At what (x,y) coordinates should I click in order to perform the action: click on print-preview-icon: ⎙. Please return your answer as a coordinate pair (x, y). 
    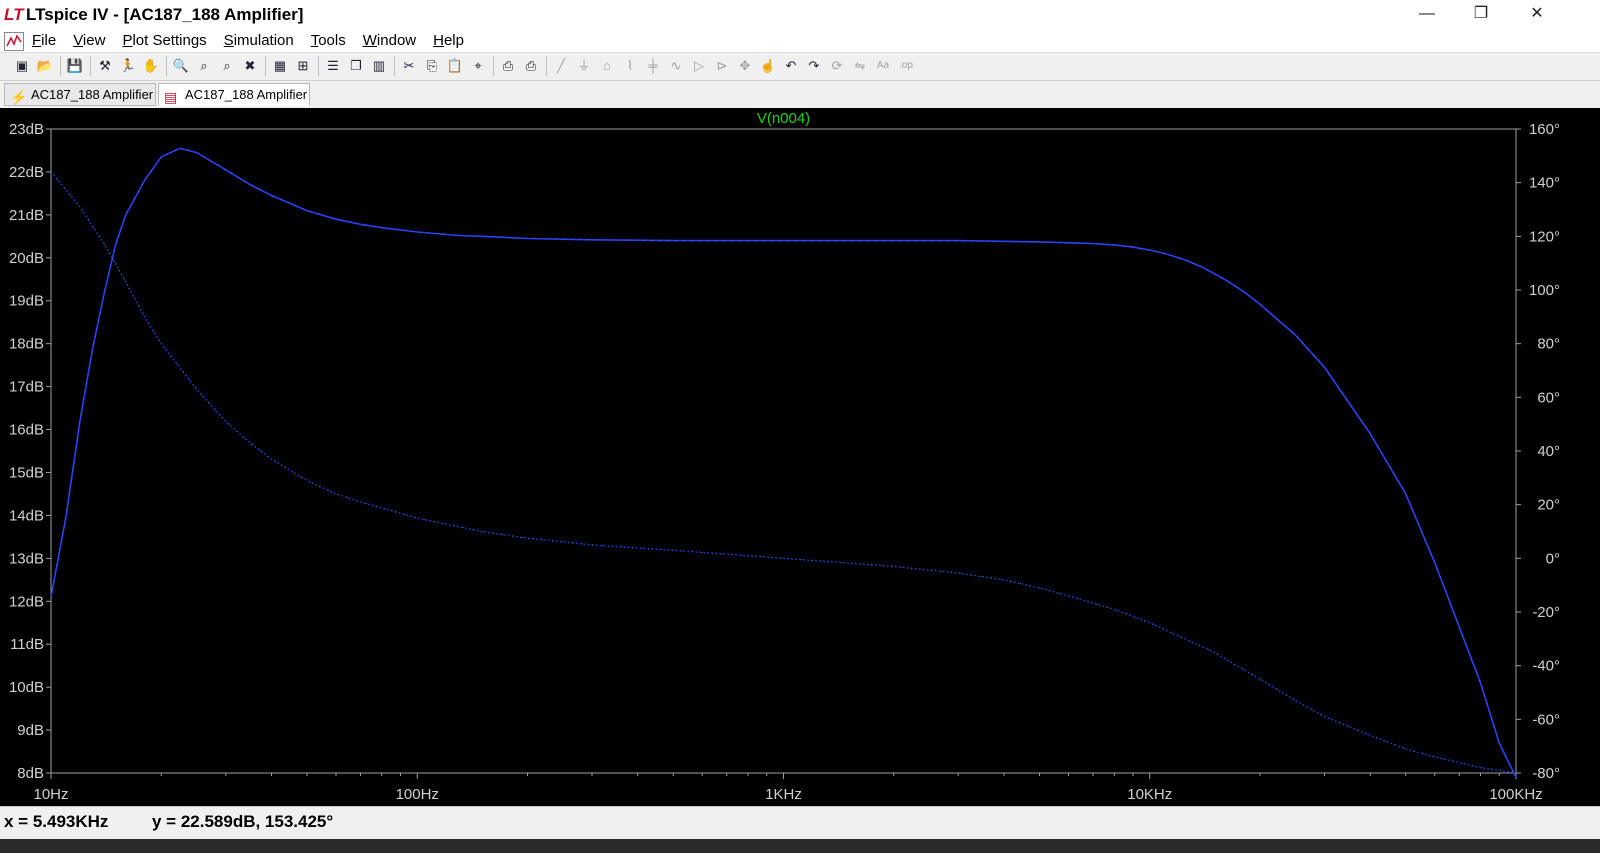
    Looking at the image, I should click on (508, 66).